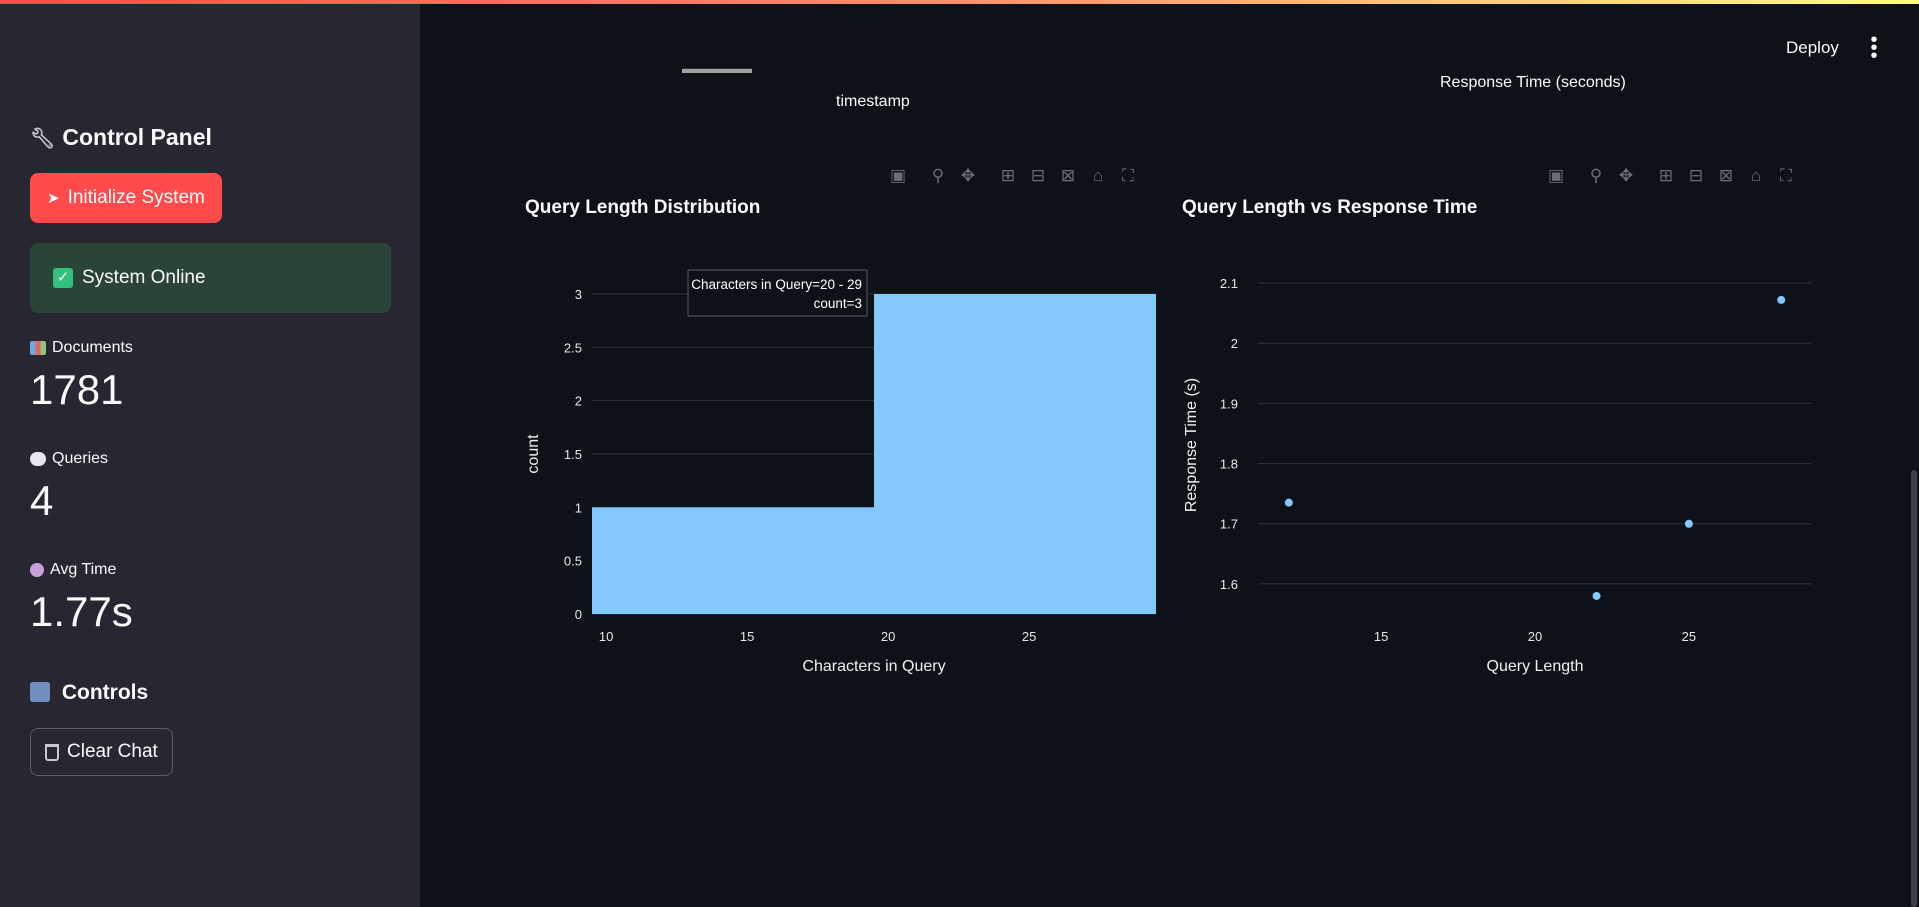 The image size is (1919, 907). What do you see at coordinates (959, 2) in the screenshot?
I see `top-accent-bar` at bounding box center [959, 2].